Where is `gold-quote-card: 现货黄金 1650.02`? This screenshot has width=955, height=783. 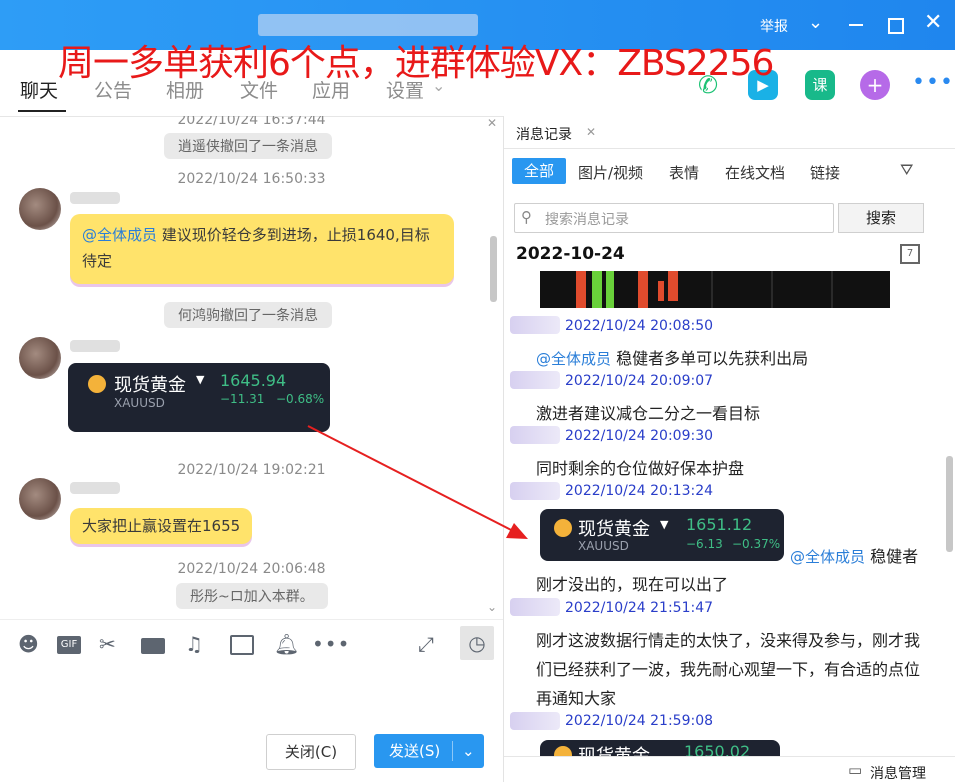
gold-quote-card: 现货黄金 1650.02 is located at coordinates (660, 748).